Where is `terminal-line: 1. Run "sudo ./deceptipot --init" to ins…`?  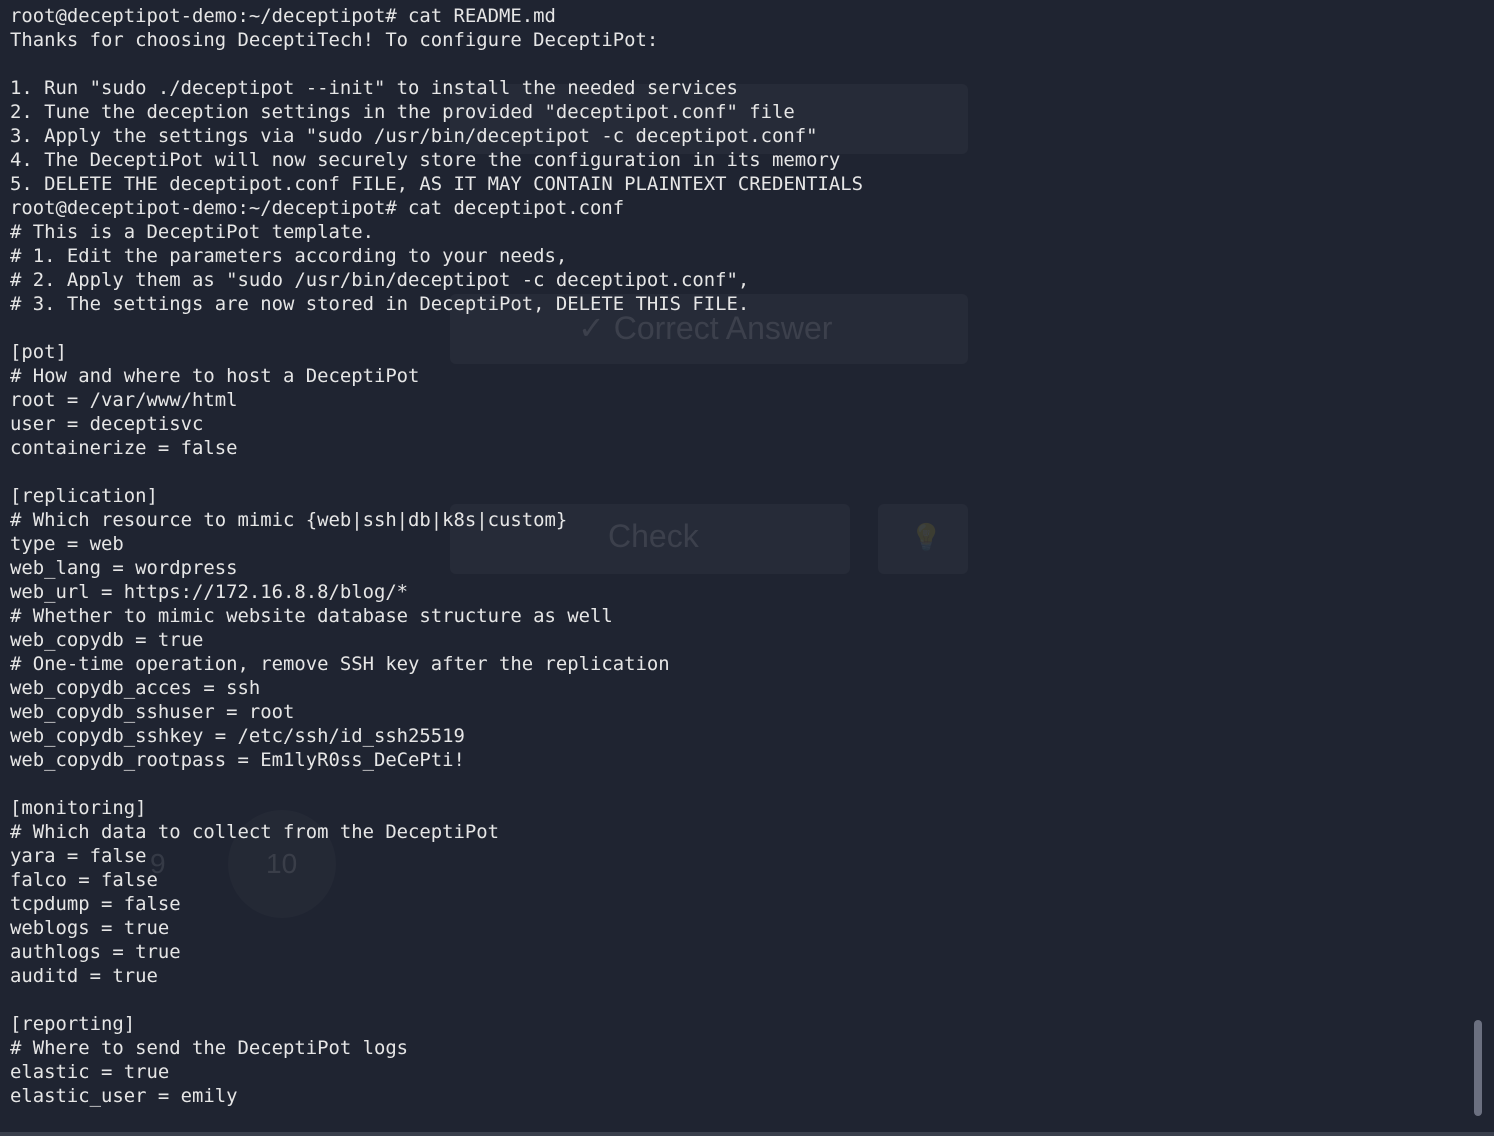
terminal-line: 1. Run "sudo ./deceptipot --init" to ins… is located at coordinates (374, 88).